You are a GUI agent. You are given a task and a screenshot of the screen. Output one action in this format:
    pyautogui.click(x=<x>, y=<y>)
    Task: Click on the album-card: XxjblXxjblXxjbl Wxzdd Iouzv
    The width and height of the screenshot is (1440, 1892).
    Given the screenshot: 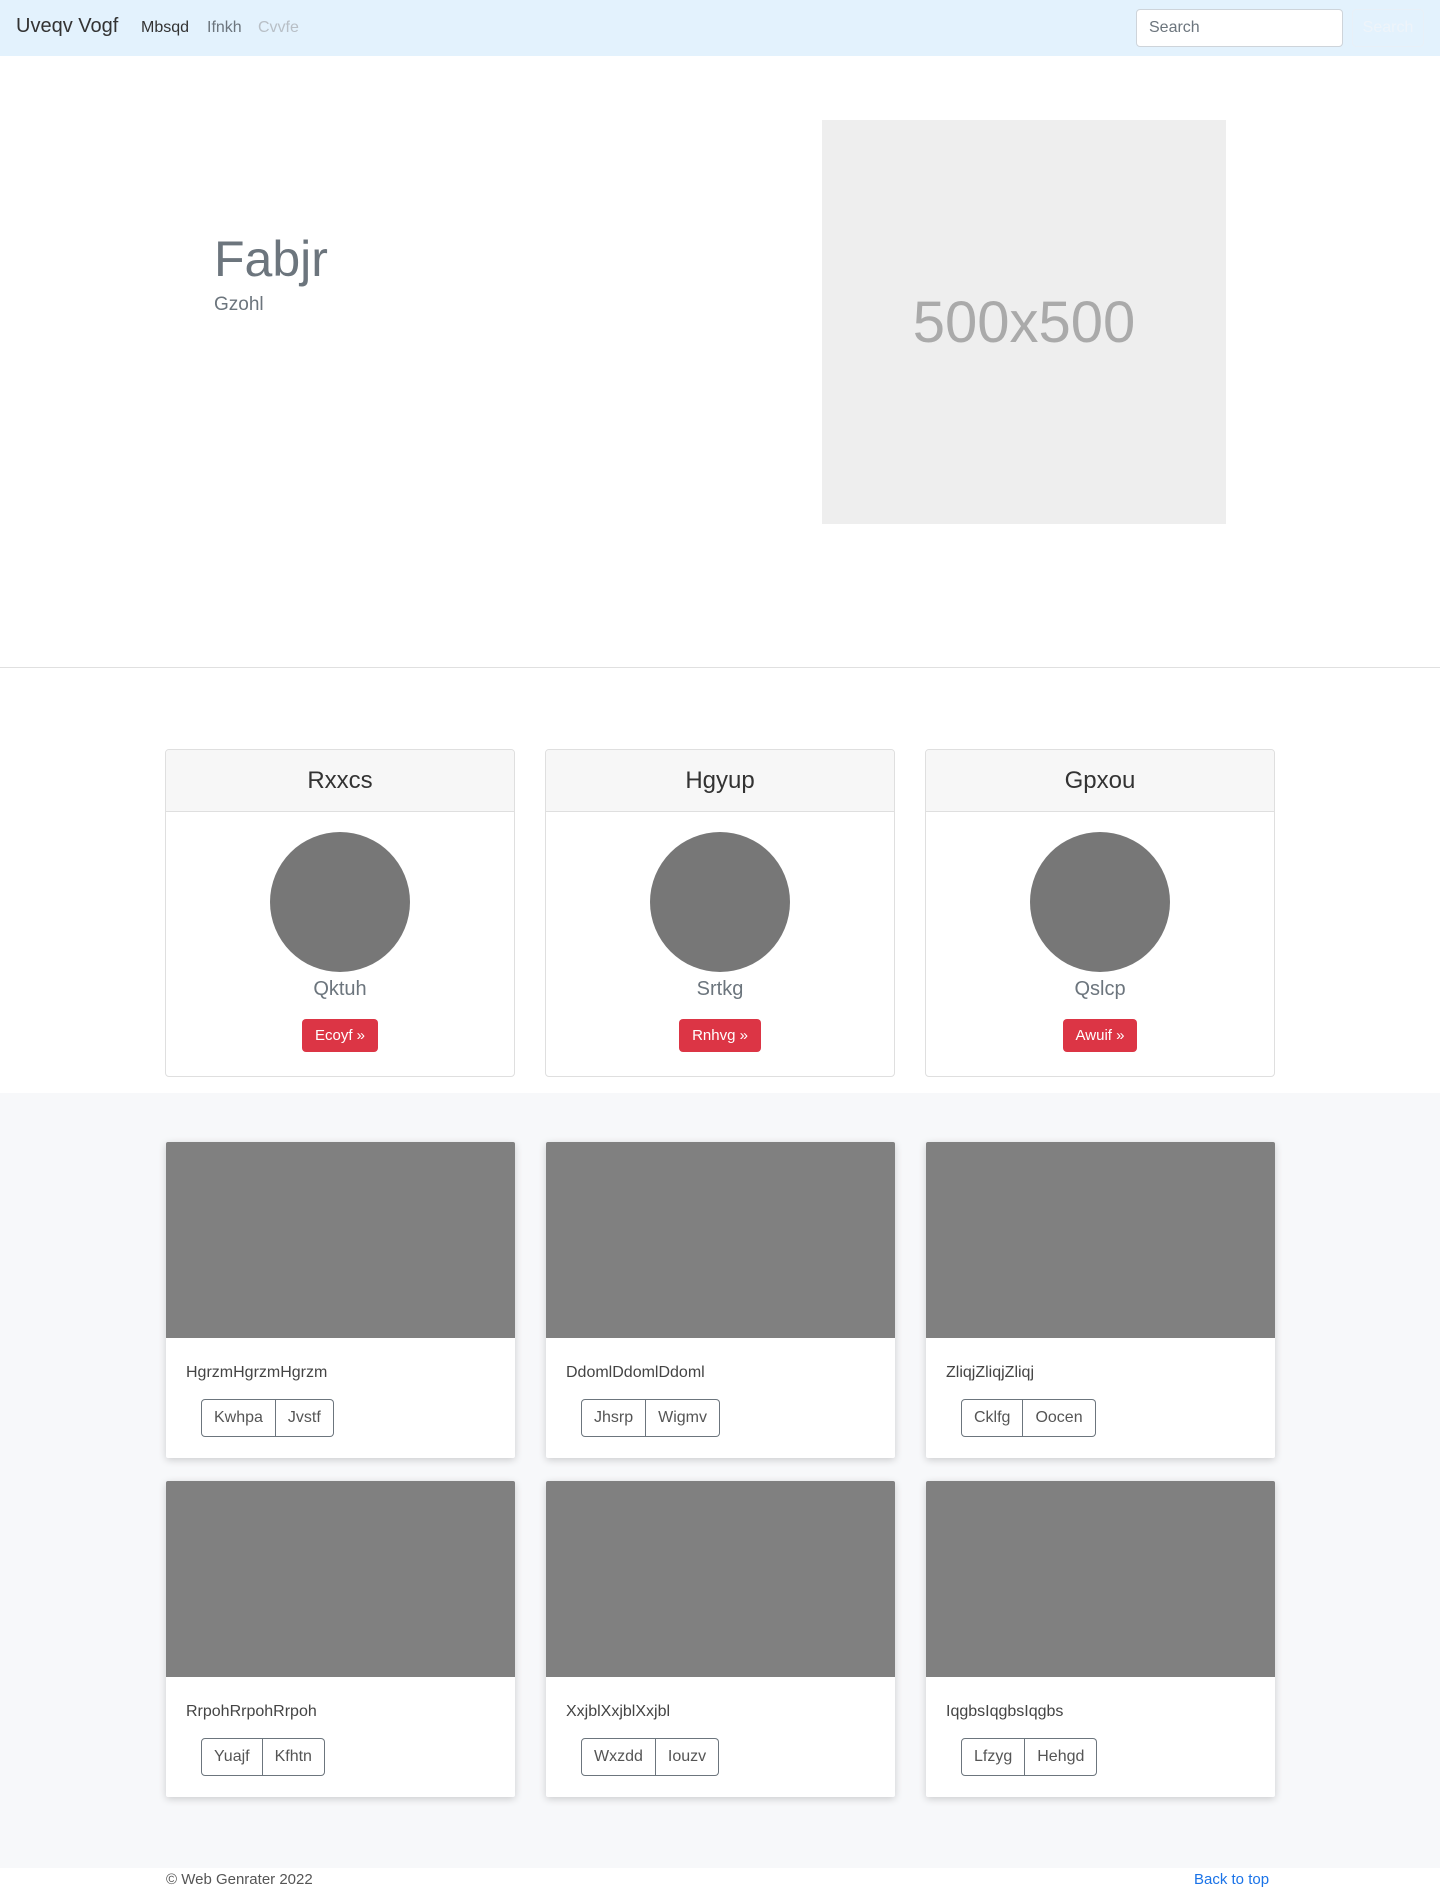 What is the action you would take?
    pyautogui.click(x=720, y=1639)
    